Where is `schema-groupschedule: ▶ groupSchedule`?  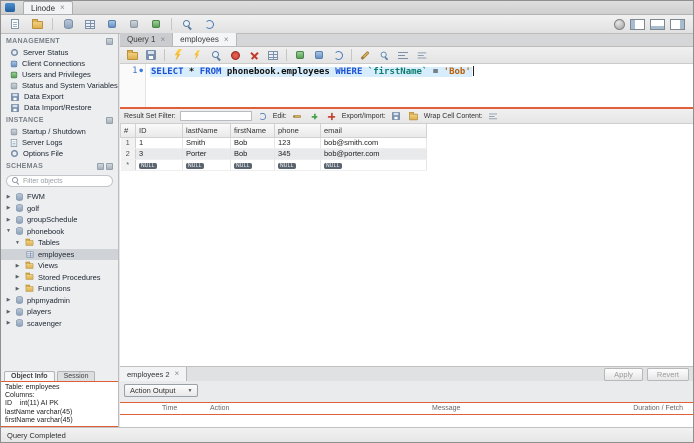 schema-groupschedule: ▶ groupSchedule is located at coordinates (59, 220).